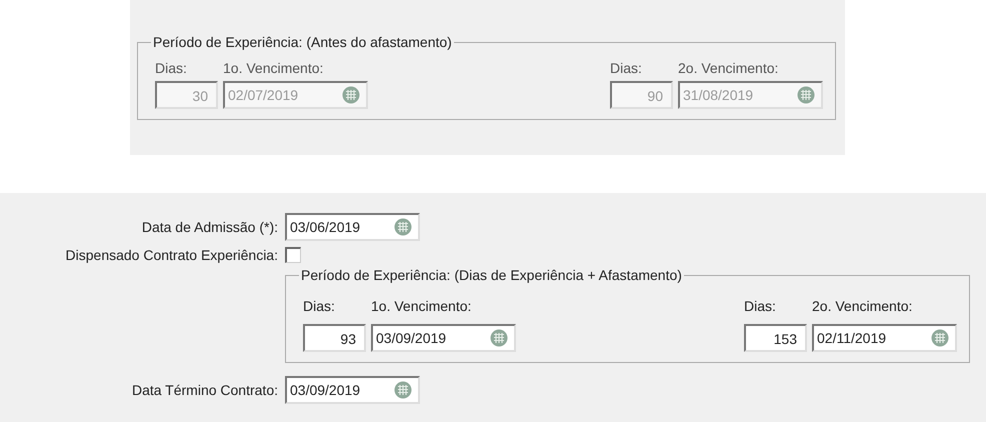 This screenshot has width=986, height=422. I want to click on date-value: 03/06/2019, so click(325, 227).